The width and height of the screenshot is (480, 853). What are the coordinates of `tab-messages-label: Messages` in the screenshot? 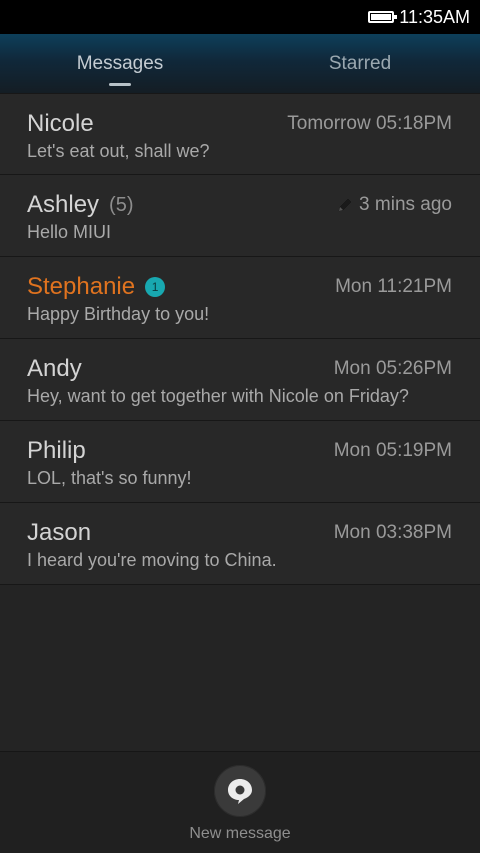 It's located at (120, 63).